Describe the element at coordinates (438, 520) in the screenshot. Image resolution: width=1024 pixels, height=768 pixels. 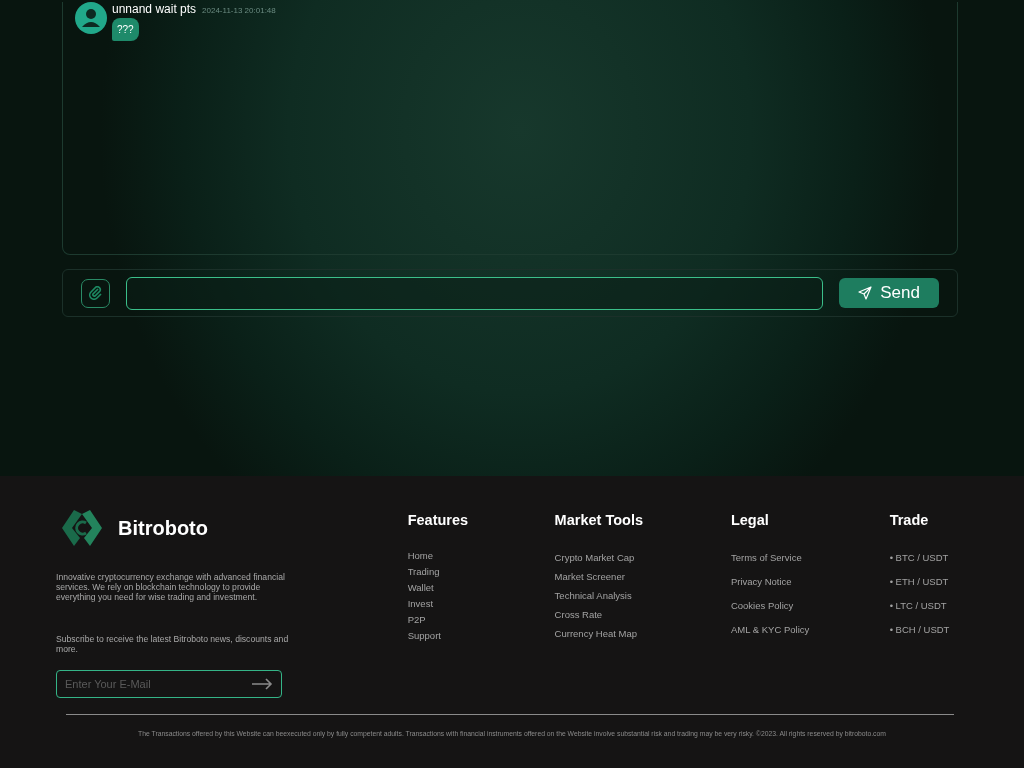
I see `column-title: Features` at that location.